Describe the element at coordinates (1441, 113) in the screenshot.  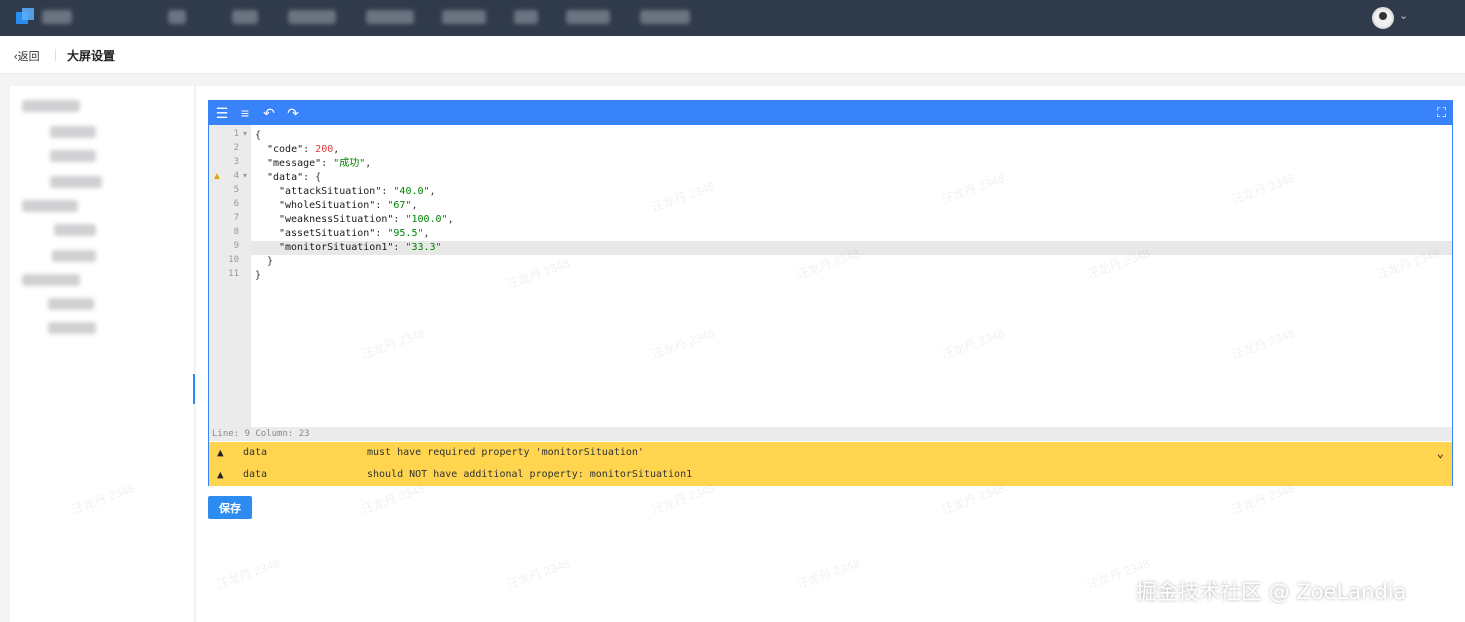
I see `fullscreen-icon: ⛶` at that location.